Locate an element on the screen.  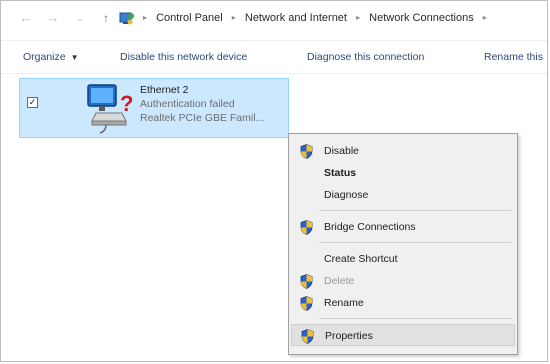
organize-label: Organize is located at coordinates (44, 57).